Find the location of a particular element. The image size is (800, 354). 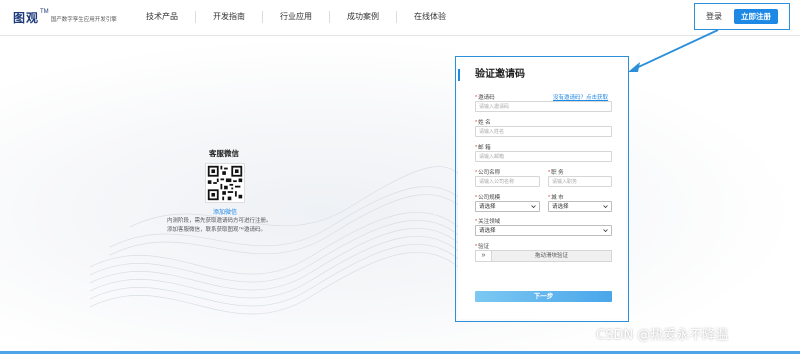

logo: 图观 TM 国产数字孪生应用开发引擎 is located at coordinates (65, 18).